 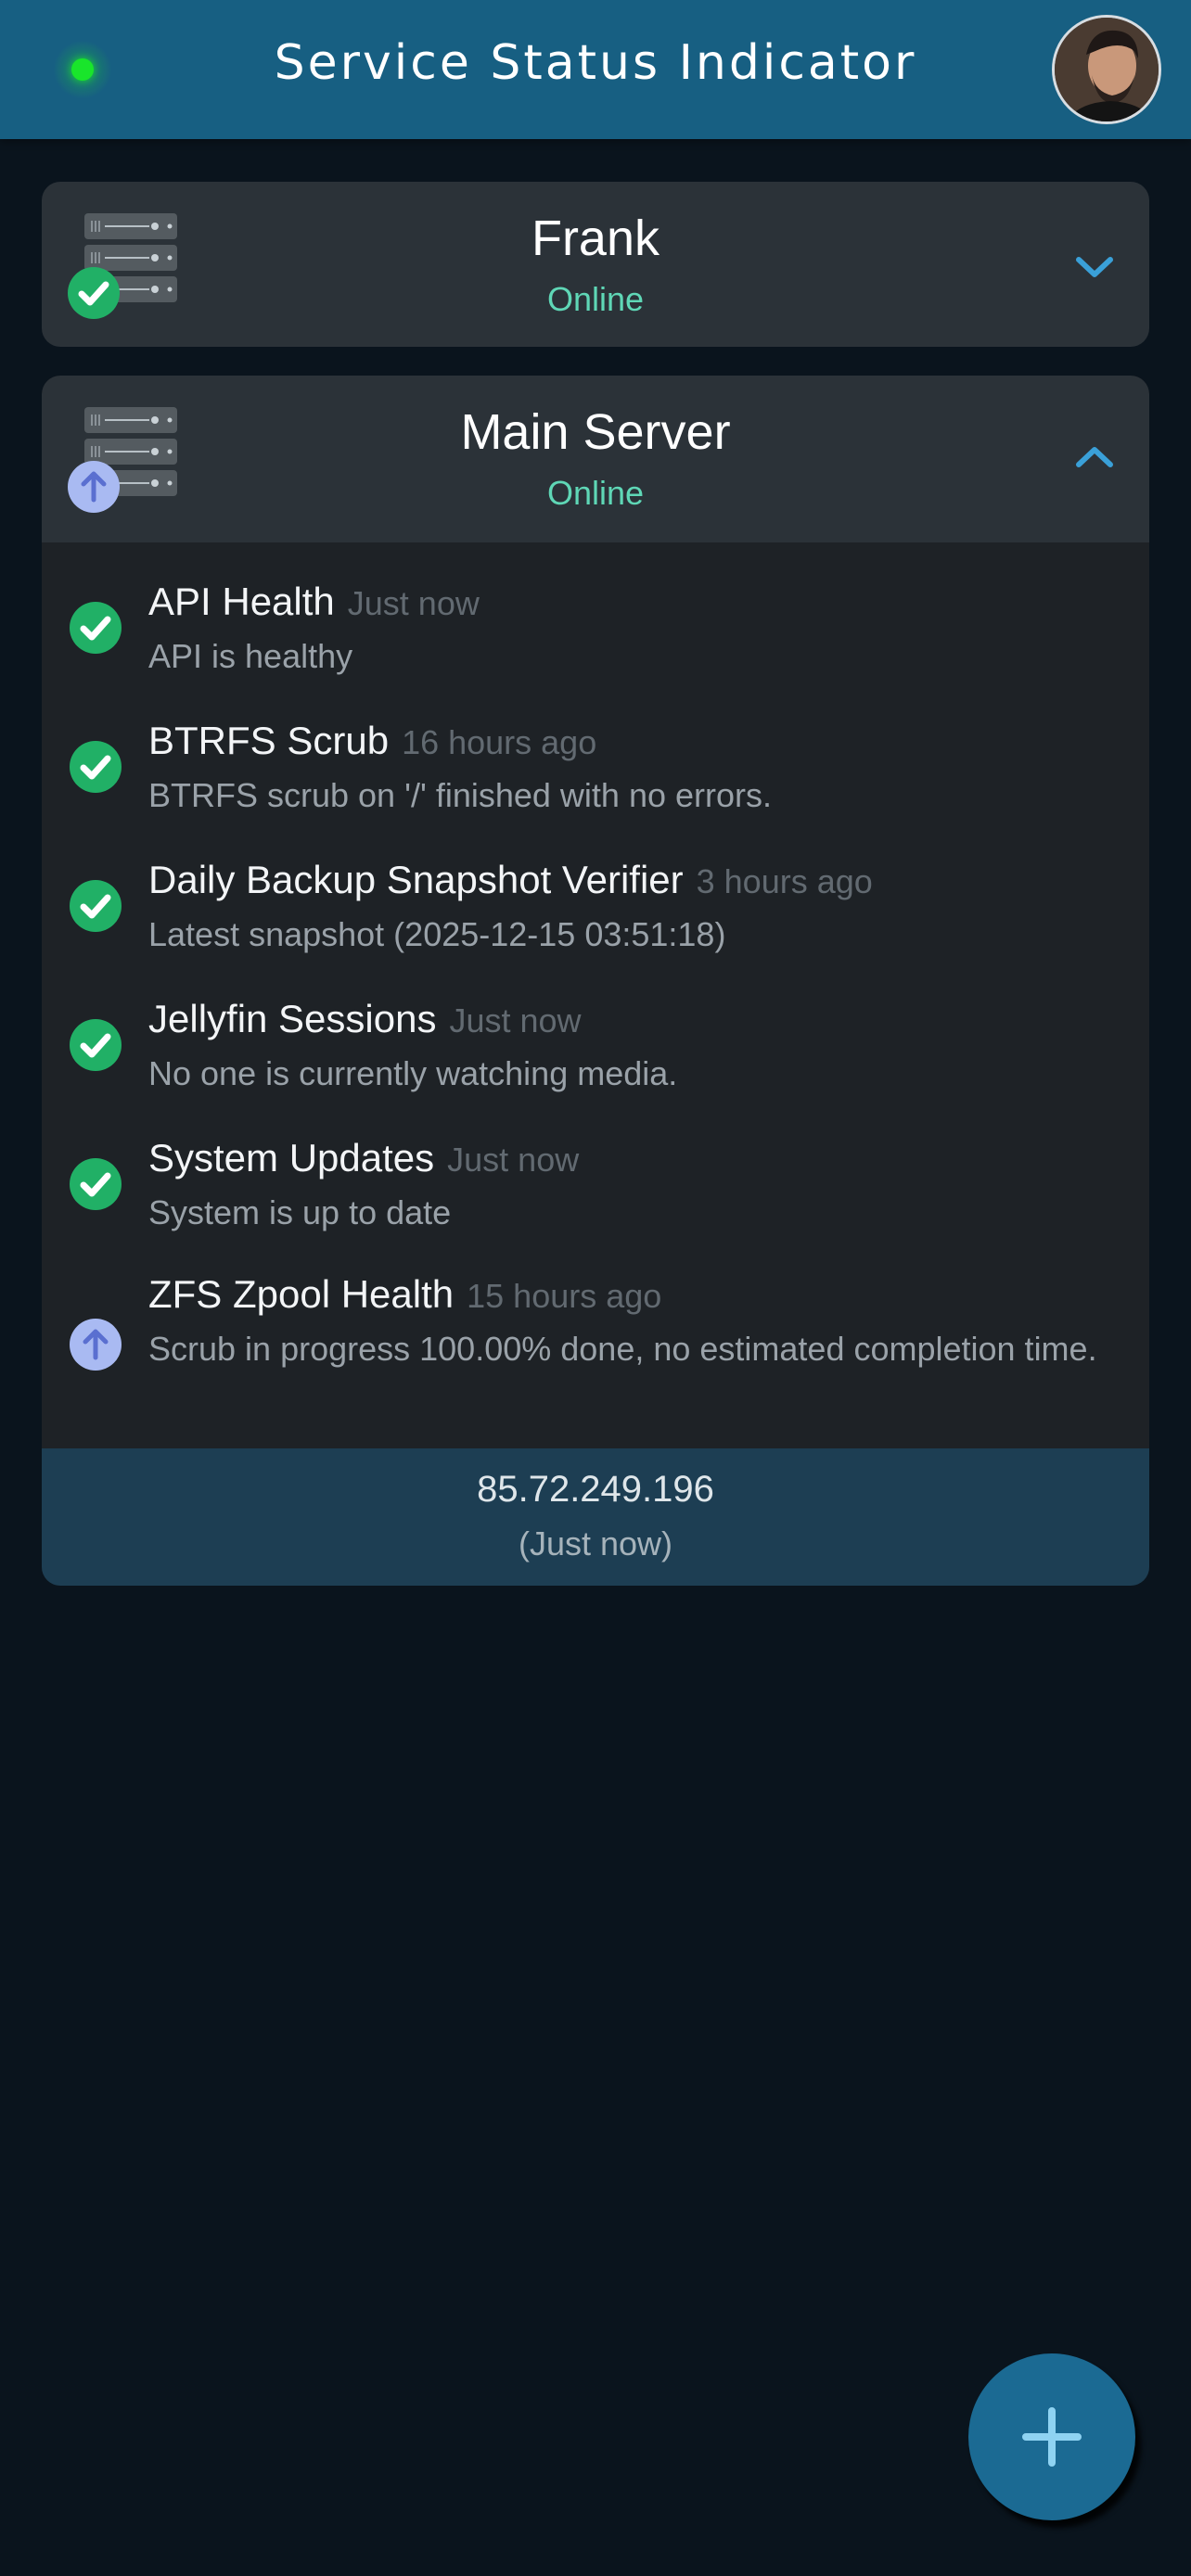 I want to click on check-title-row: API Health Just now, so click(x=314, y=602).